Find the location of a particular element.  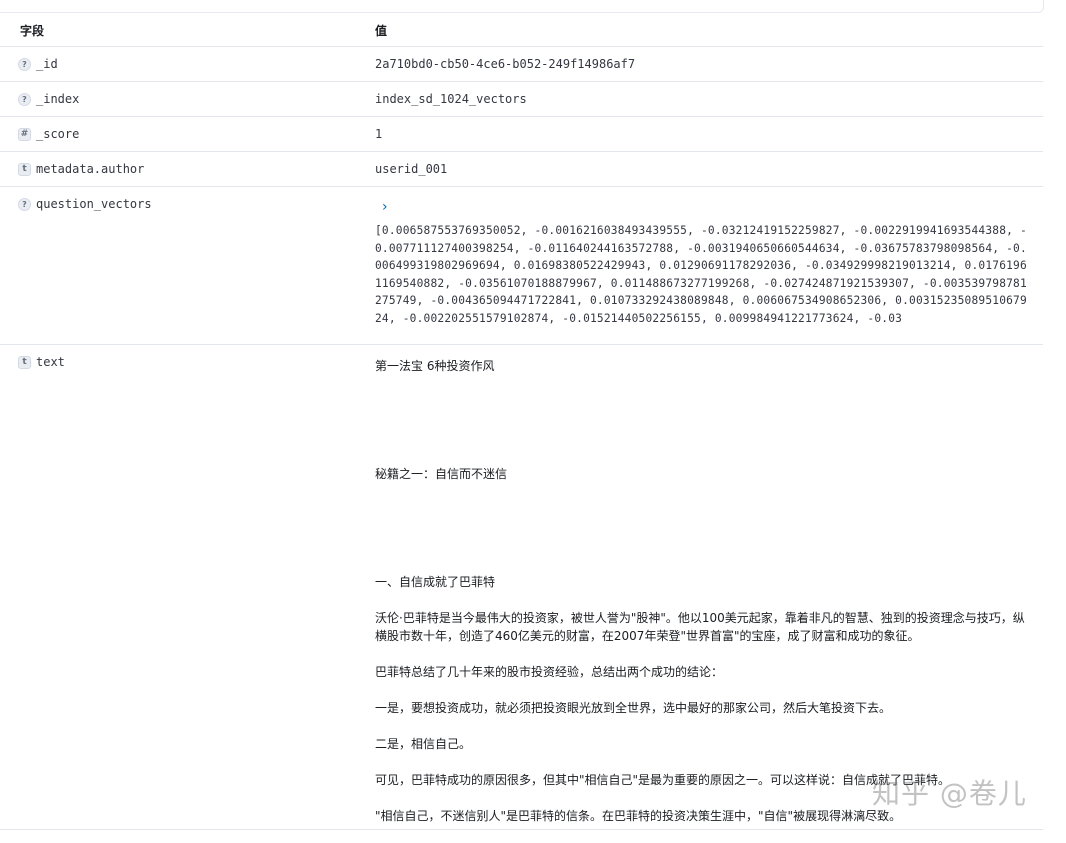

text-heading: 一、自信成就了巴菲特 is located at coordinates (435, 582).